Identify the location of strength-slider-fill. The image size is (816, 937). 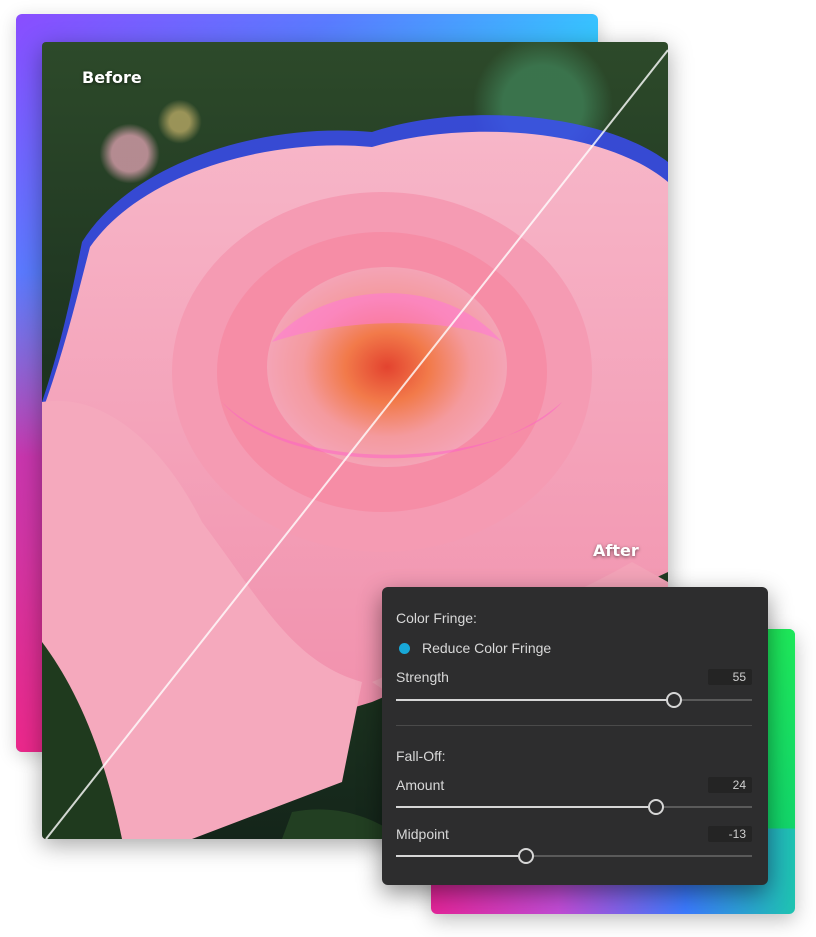
(535, 700).